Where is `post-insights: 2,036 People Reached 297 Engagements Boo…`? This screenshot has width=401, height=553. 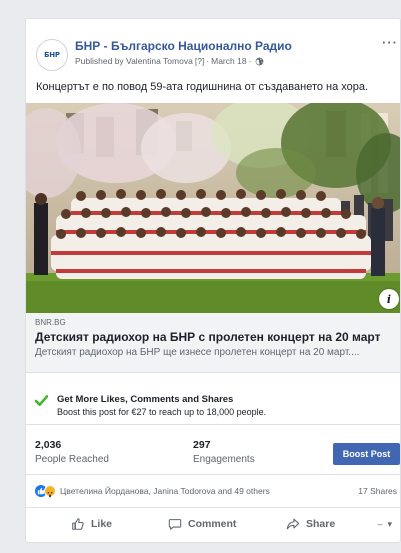 post-insights: 2,036 People Reached 297 Engagements Boo… is located at coordinates (213, 455).